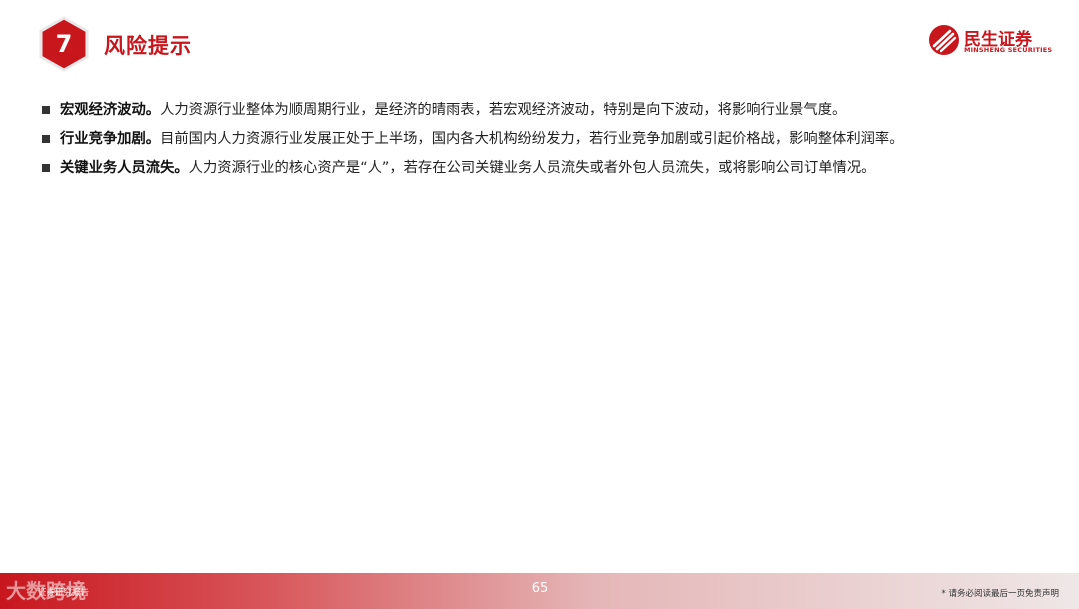 This screenshot has width=1079, height=609. What do you see at coordinates (1000, 594) in the screenshot?
I see `disclaimer: * 请务必阅读最后一页免责声明` at bounding box center [1000, 594].